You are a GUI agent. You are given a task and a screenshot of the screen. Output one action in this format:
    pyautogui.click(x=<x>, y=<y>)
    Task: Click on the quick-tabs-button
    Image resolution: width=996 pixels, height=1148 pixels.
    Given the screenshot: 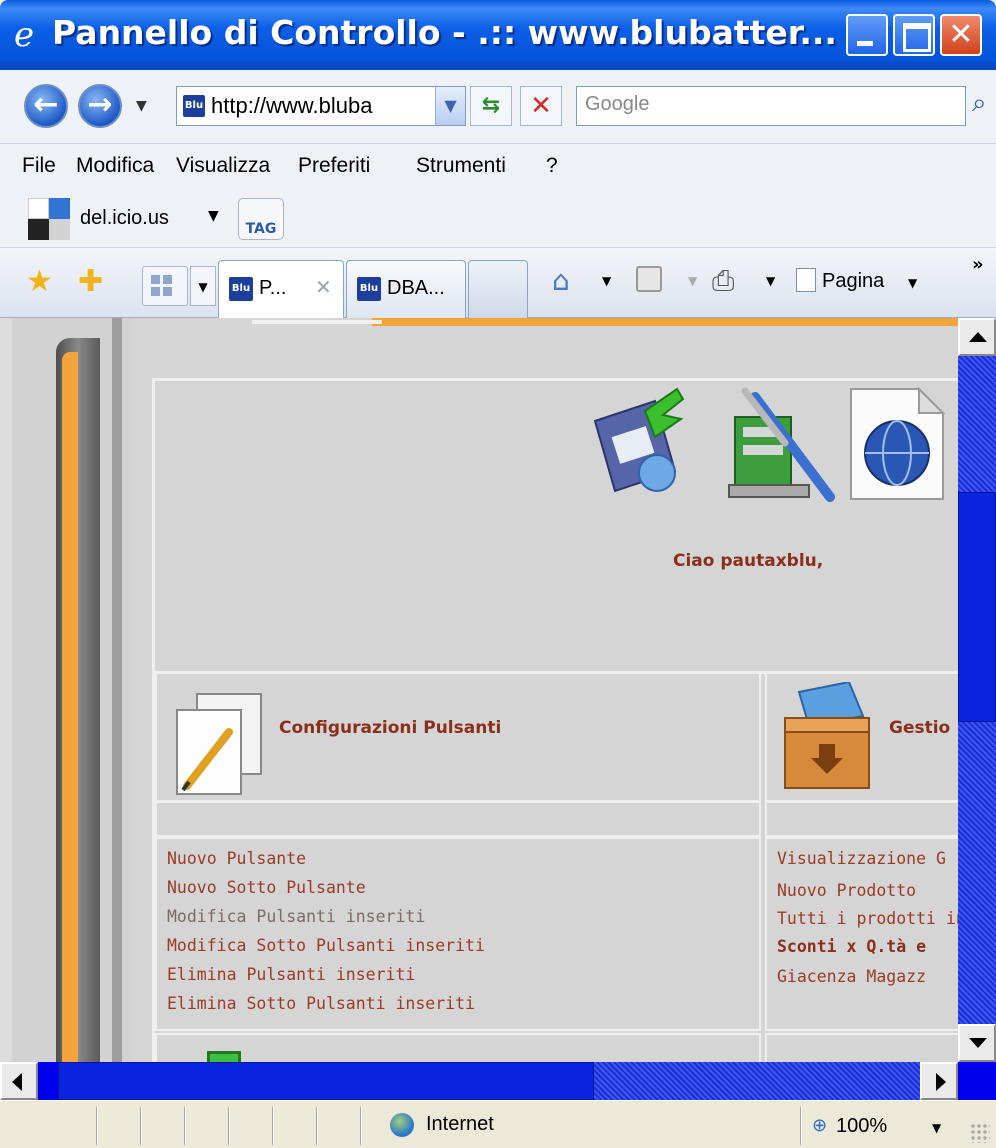 What is the action you would take?
    pyautogui.click(x=165, y=286)
    